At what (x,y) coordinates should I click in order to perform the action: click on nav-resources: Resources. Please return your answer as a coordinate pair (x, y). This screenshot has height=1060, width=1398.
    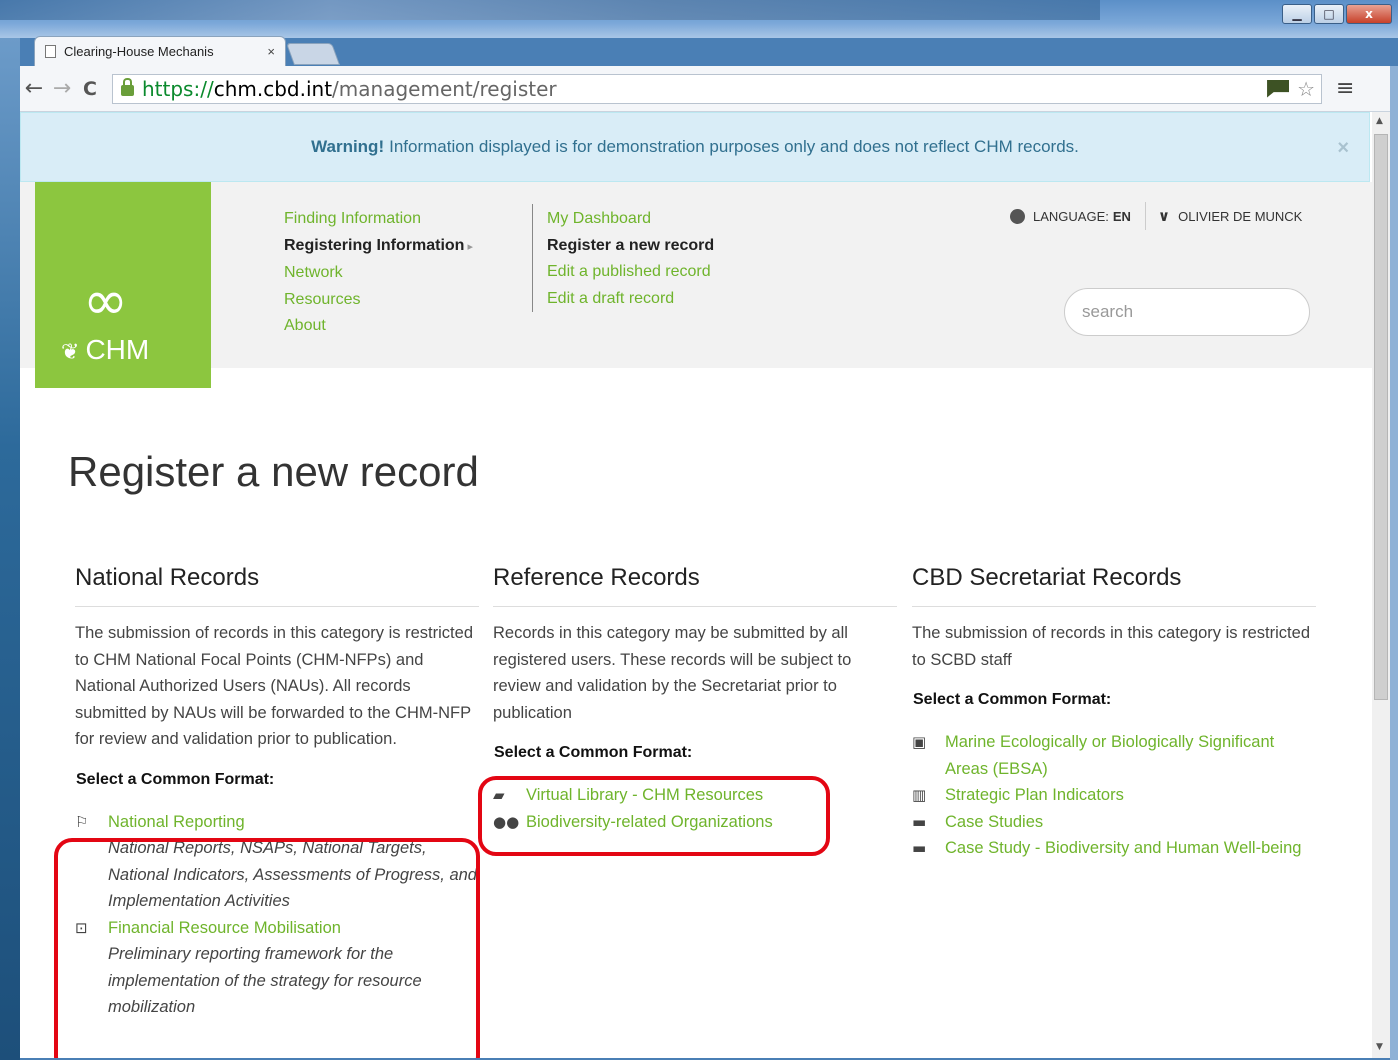
    Looking at the image, I should click on (378, 300).